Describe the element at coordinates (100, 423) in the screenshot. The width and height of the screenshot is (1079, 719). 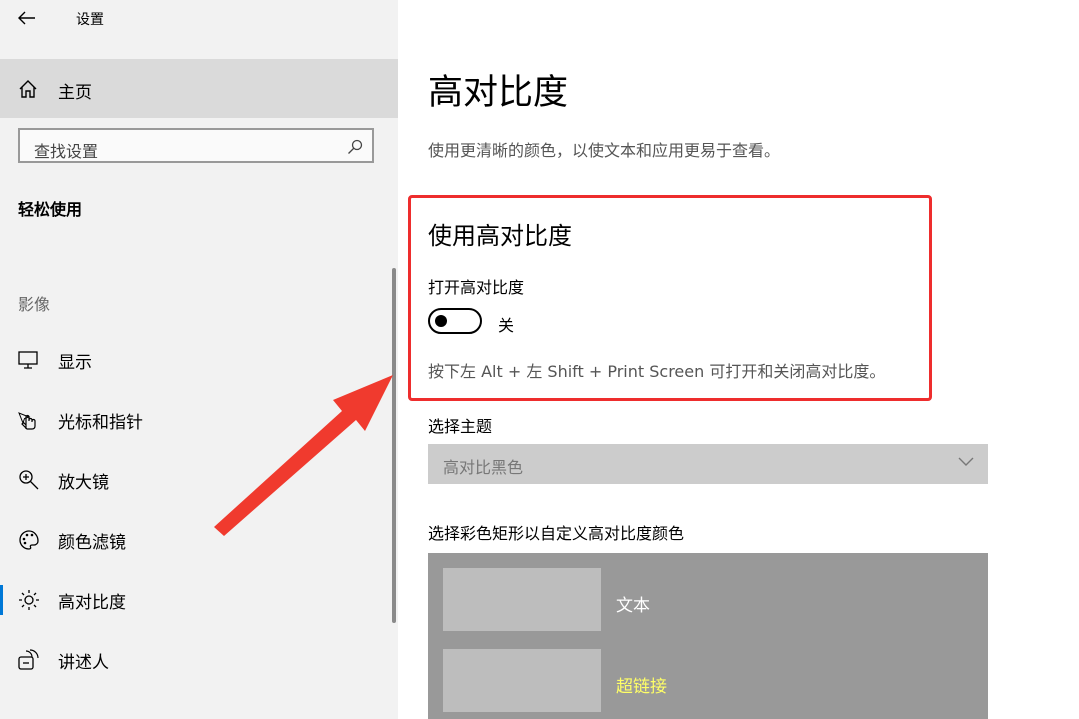
I see `sidebar-item-label: 光标和指针` at that location.